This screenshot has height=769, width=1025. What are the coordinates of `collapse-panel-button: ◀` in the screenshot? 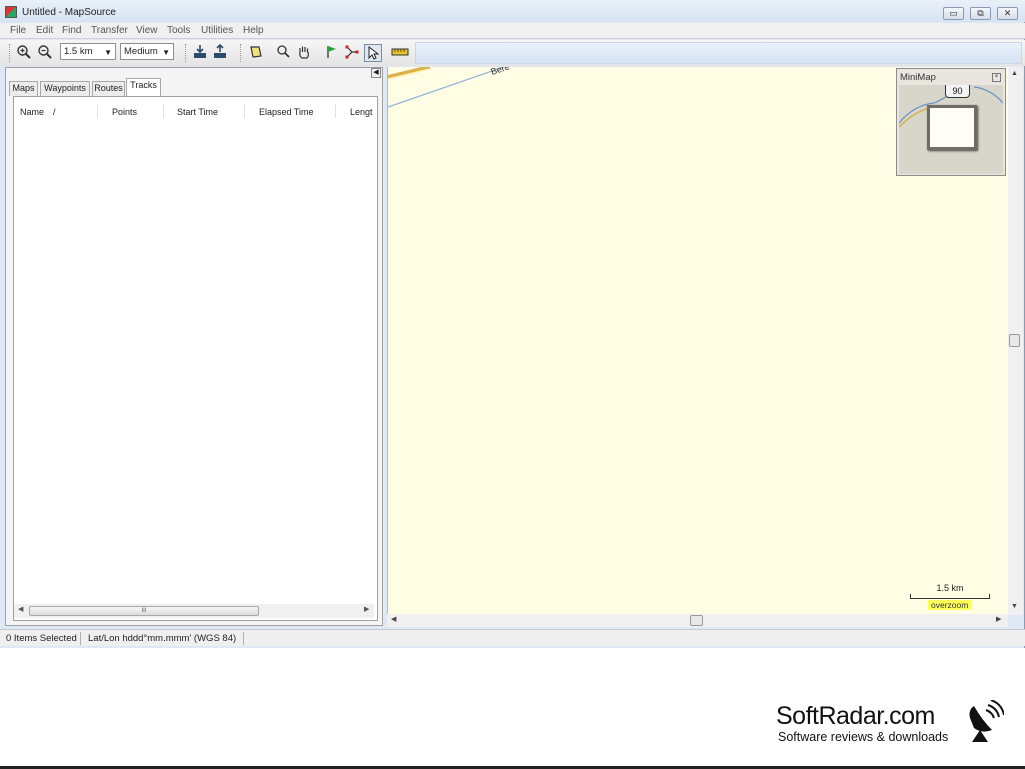 It's located at (376, 73).